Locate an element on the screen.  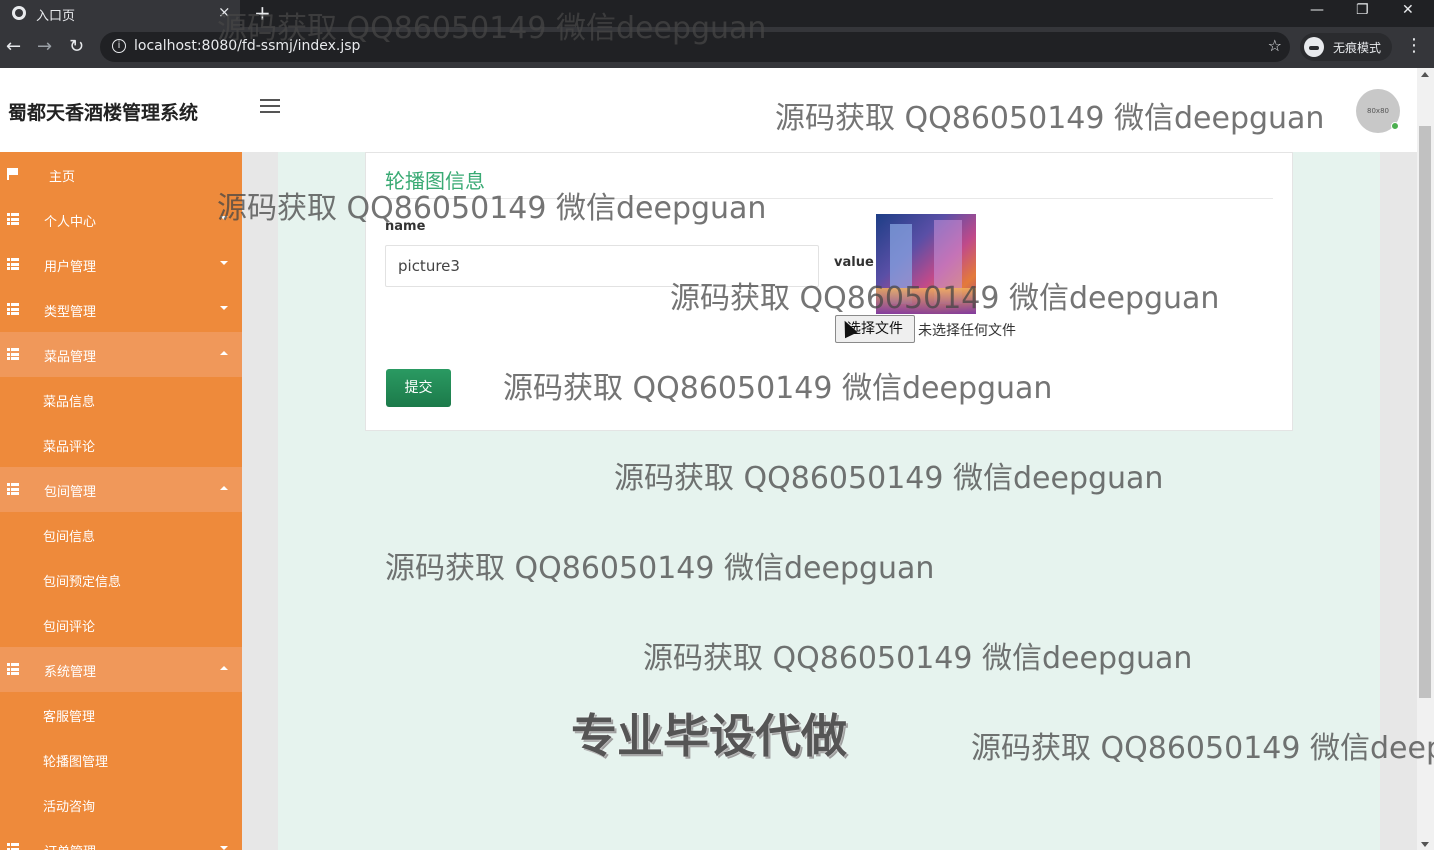
sidebar-subitem-label: 客服管理 is located at coordinates (69, 717).